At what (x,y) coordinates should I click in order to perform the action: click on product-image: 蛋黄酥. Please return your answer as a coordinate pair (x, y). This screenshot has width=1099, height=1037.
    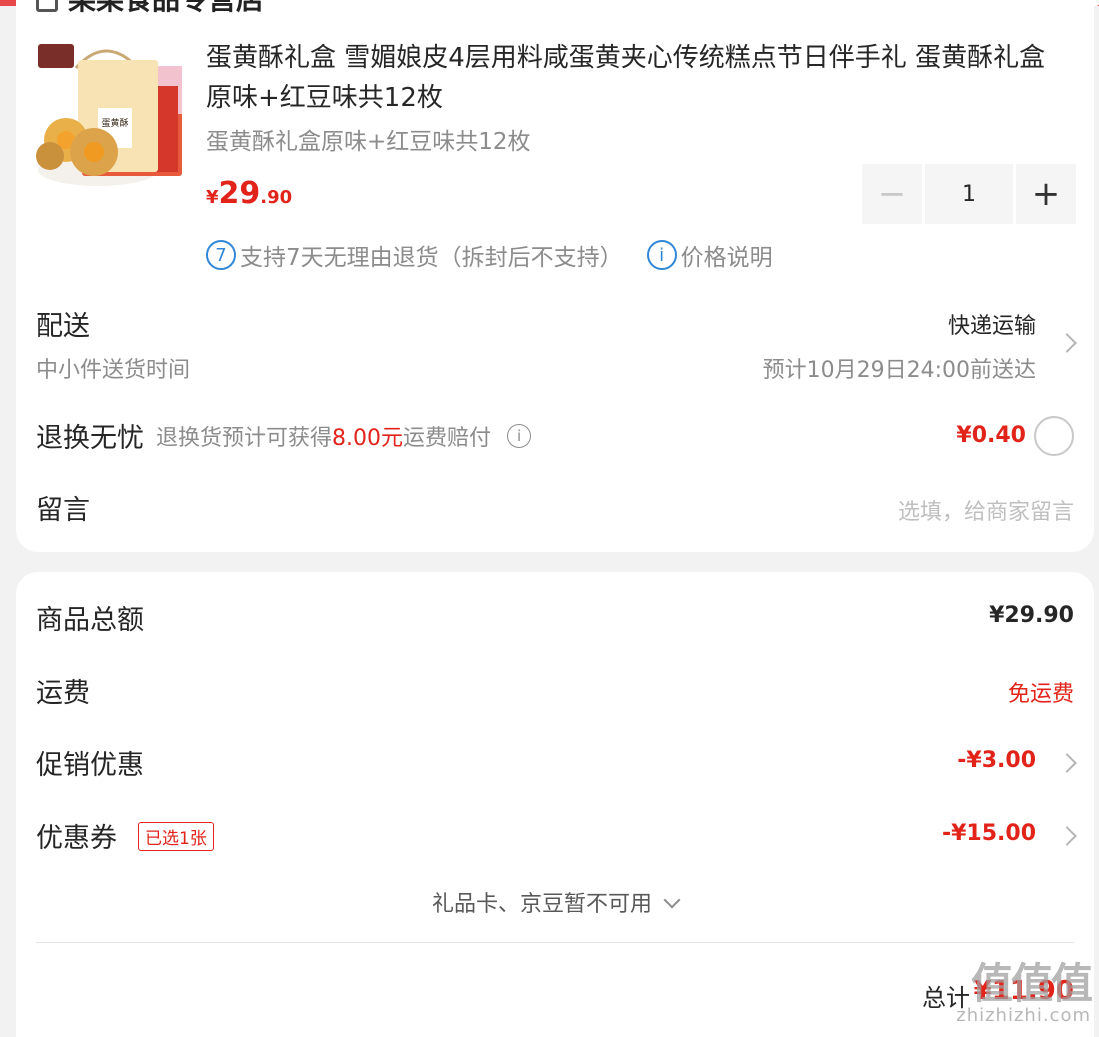
    Looking at the image, I should click on (111, 113).